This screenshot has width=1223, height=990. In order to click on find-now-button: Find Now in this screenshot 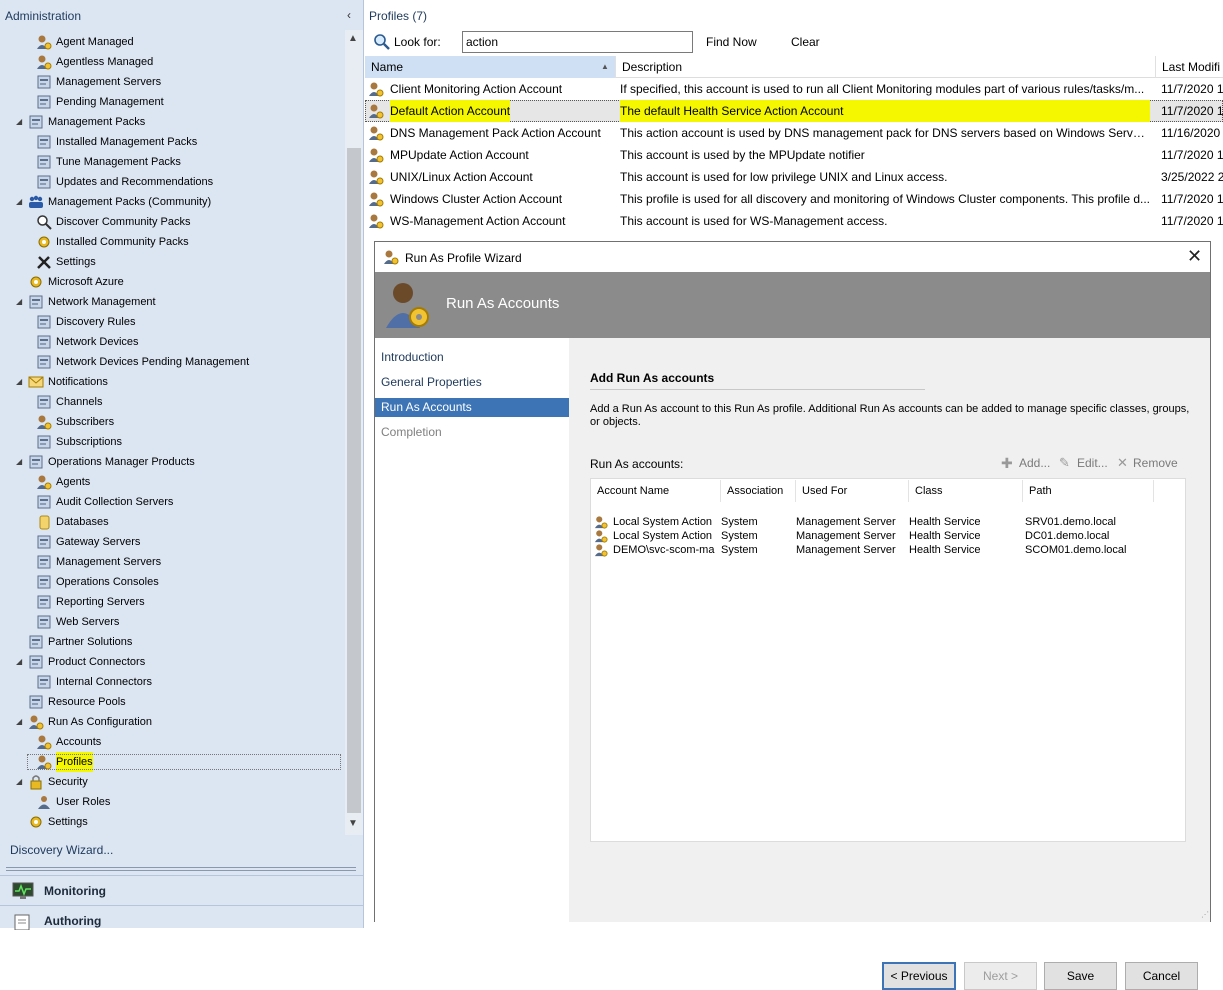, I will do `click(731, 42)`.